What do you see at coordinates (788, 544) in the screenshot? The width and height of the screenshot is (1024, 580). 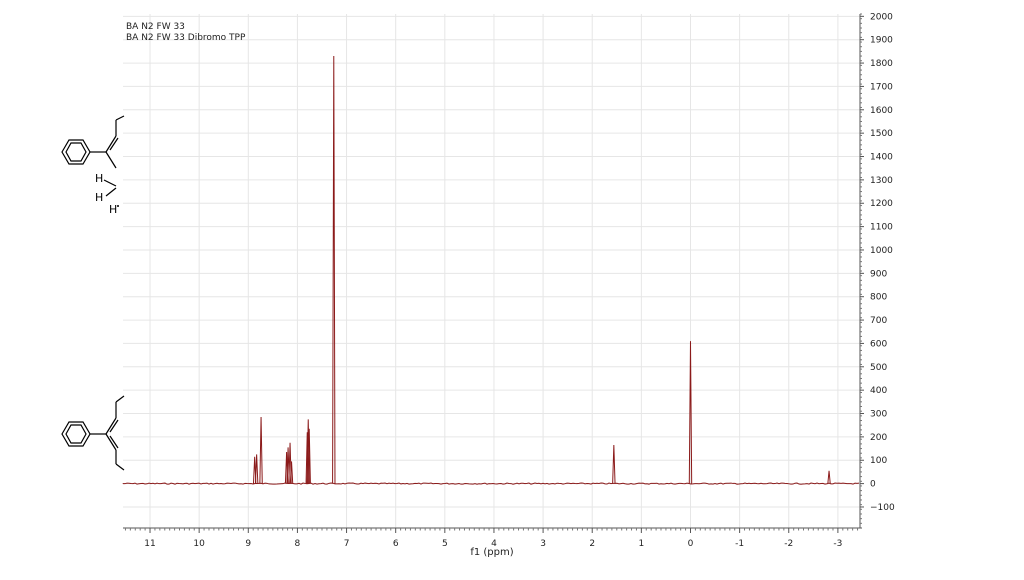 I see `x-tick-label-13: -2` at bounding box center [788, 544].